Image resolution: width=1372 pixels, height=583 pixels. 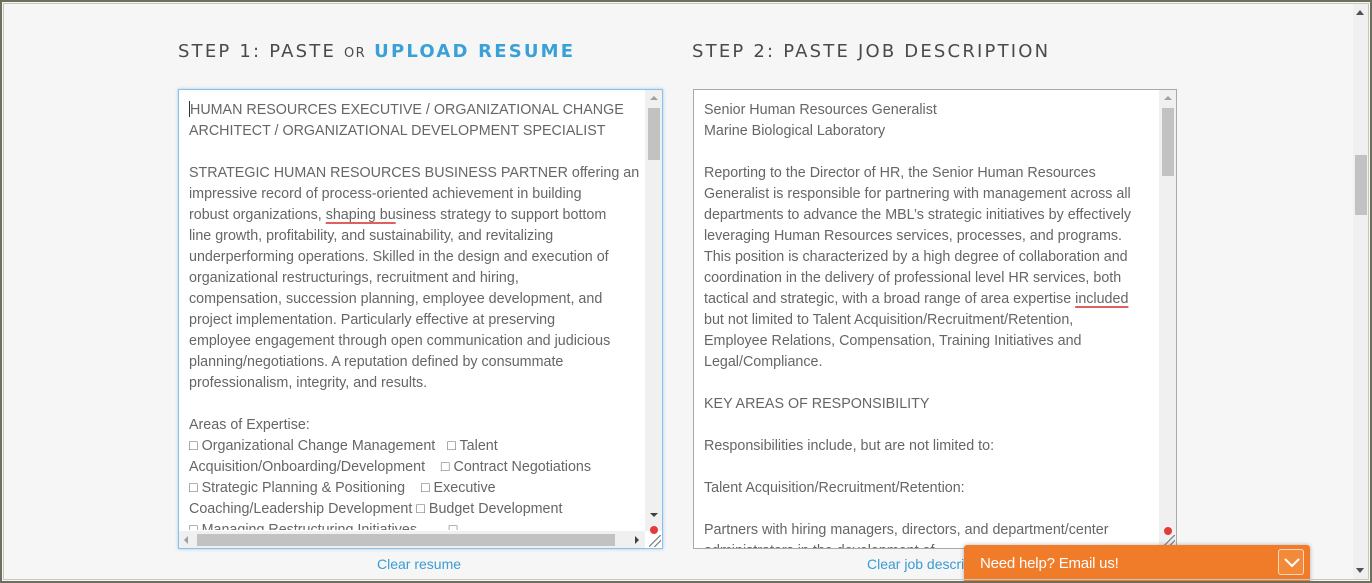 I want to click on step1-or: OR, so click(x=355, y=53).